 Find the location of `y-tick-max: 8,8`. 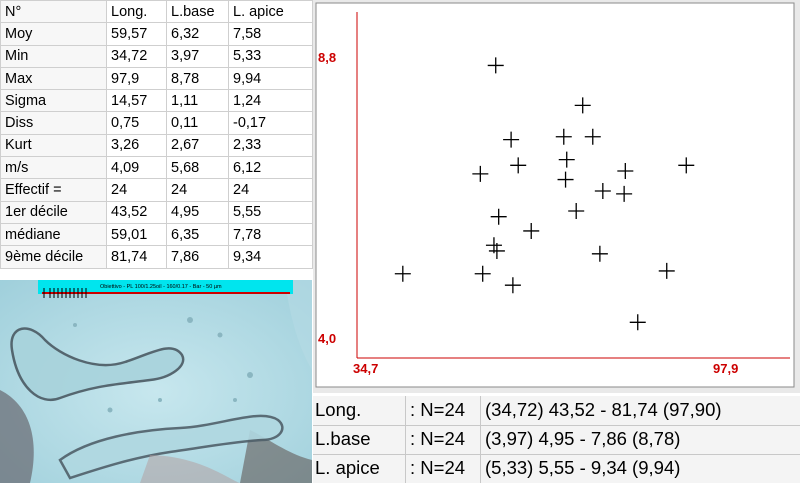

y-tick-max: 8,8 is located at coordinates (327, 57).